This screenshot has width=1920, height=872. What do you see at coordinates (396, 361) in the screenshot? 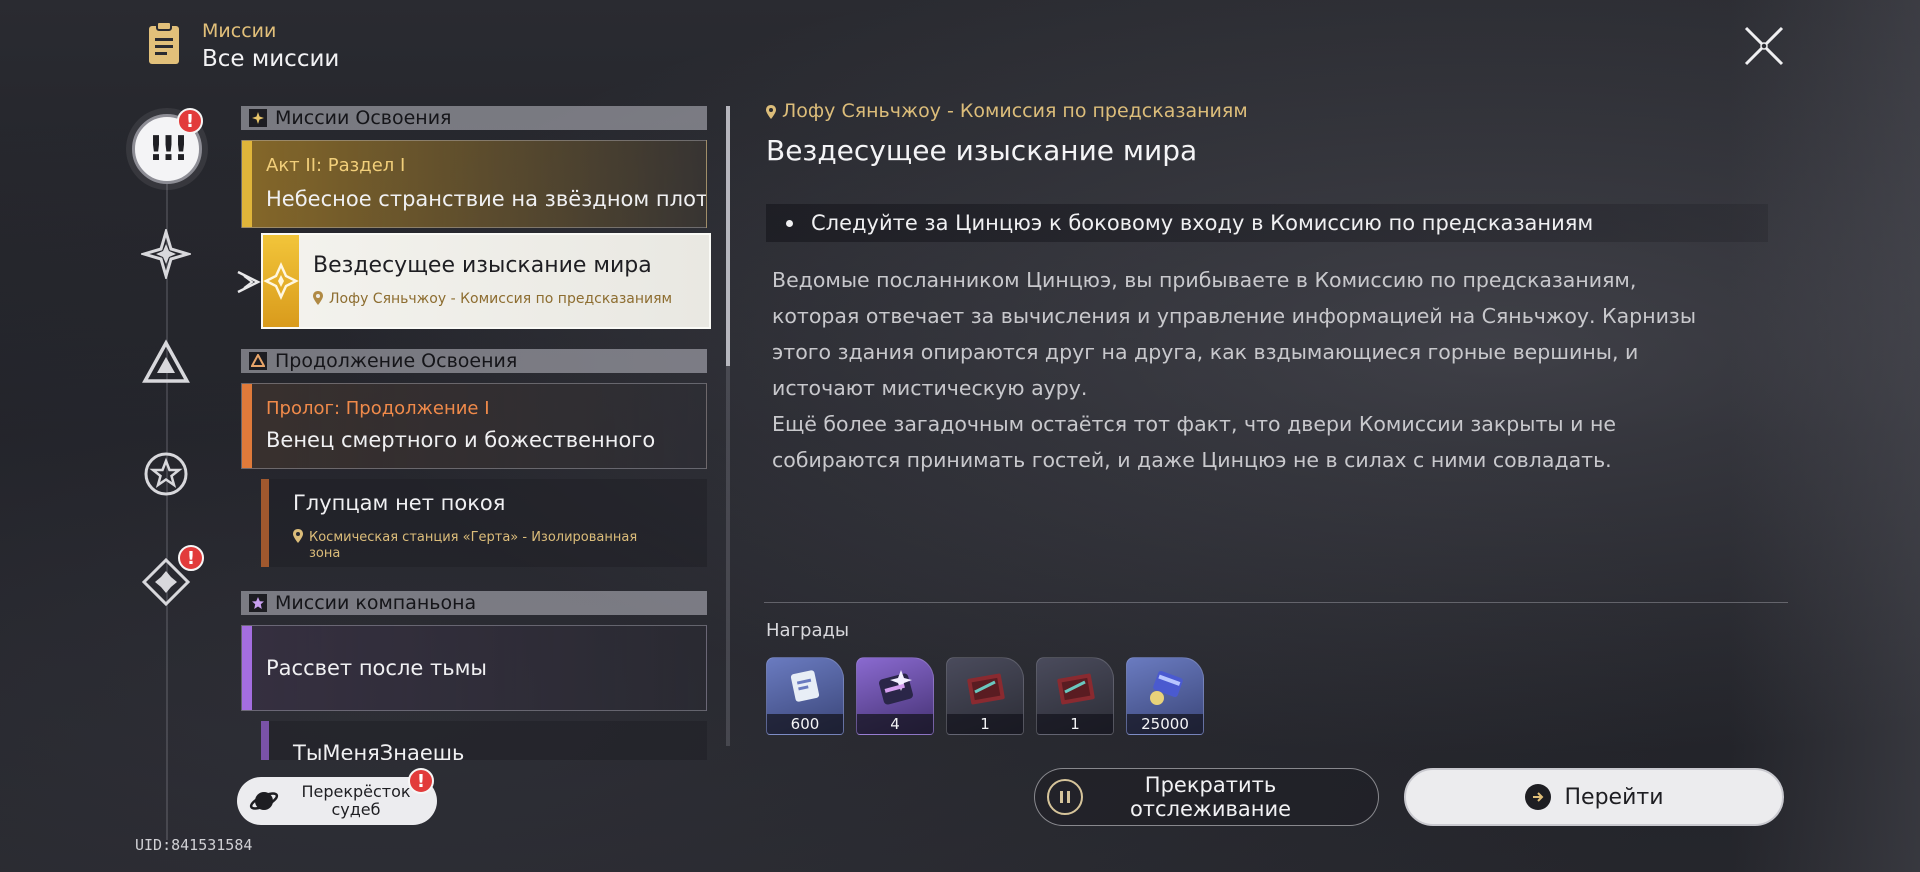
I see `category-label: Продолжение Освоения` at bounding box center [396, 361].